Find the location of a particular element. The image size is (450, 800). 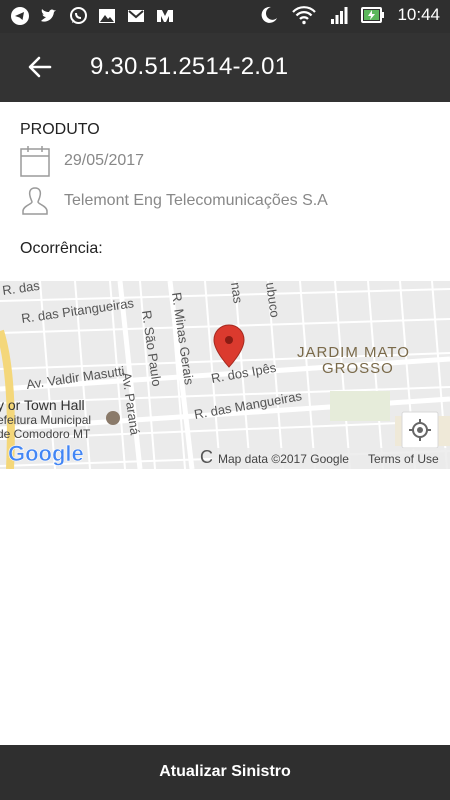

terms-of-use-link: Terms of Use is located at coordinates (403, 459).